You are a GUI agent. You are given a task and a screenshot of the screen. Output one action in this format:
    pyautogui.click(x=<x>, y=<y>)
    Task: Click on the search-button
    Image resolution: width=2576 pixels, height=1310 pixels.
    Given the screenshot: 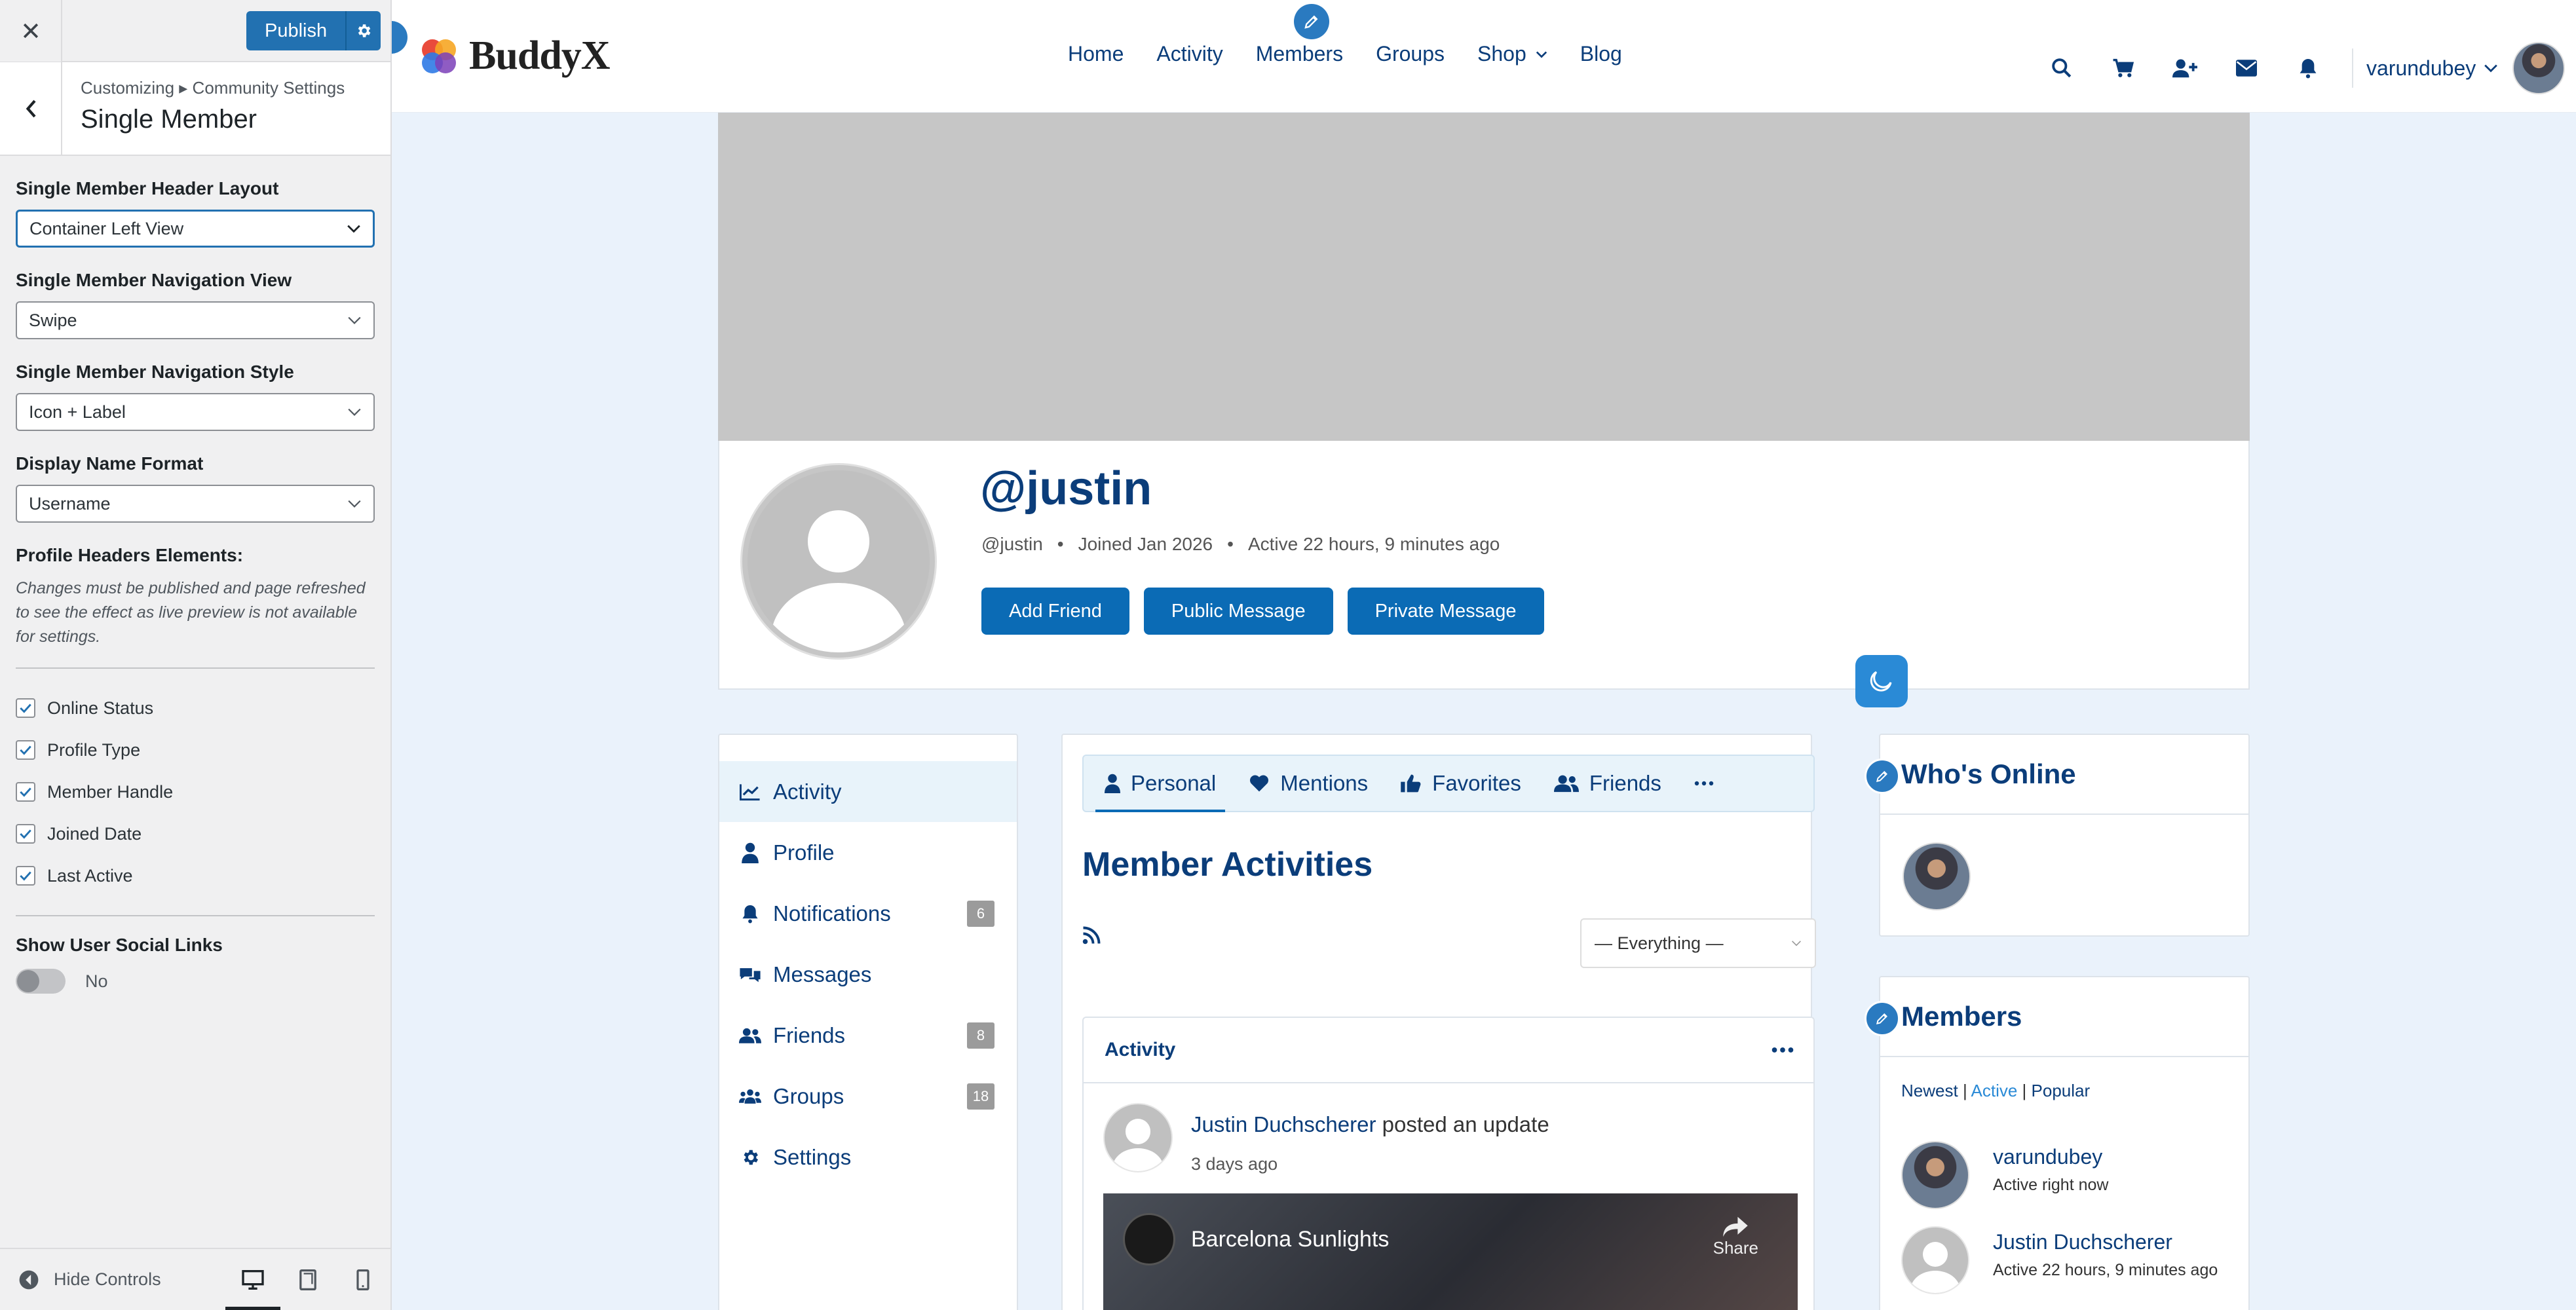 What is the action you would take?
    pyautogui.click(x=2062, y=68)
    